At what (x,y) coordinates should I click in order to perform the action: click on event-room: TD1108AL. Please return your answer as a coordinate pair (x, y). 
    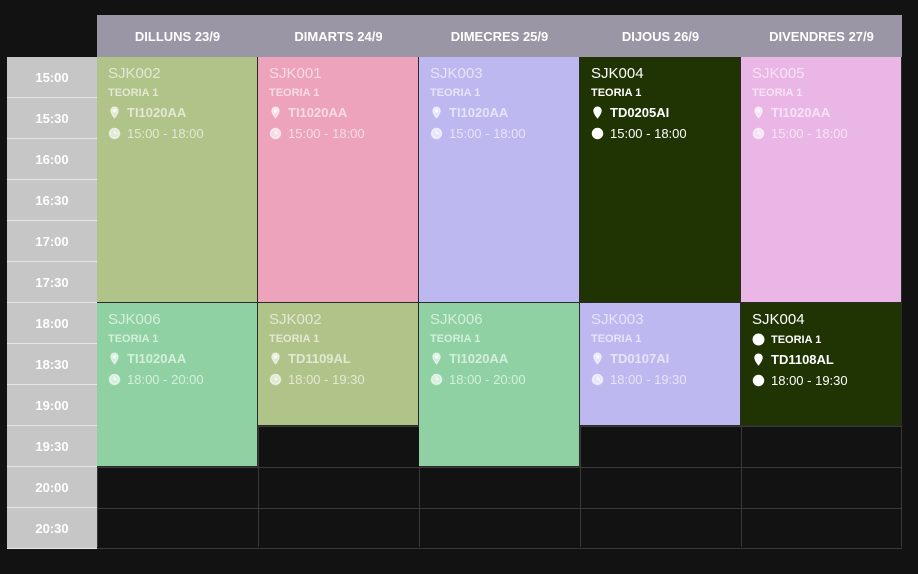
    Looking at the image, I should click on (802, 359).